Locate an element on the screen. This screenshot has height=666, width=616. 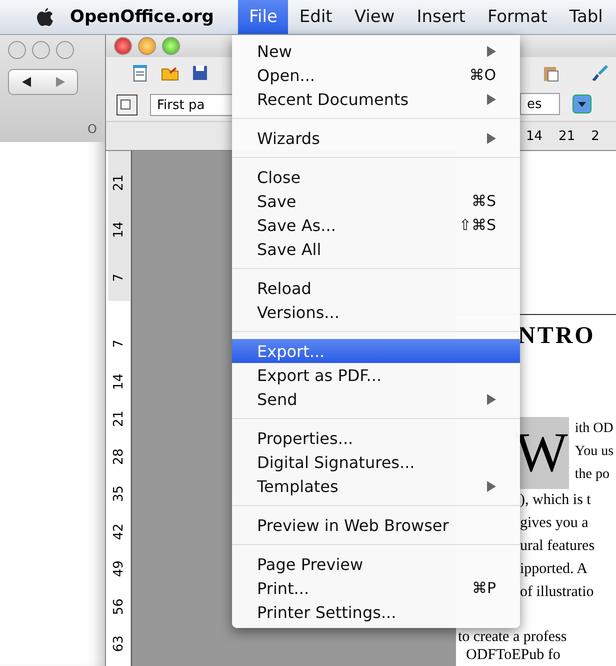
menu-item: Reload is located at coordinates (376, 288).